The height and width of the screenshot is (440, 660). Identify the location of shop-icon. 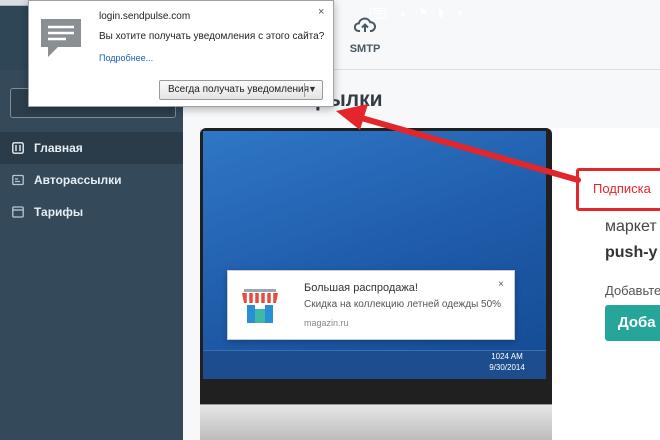
(260, 308).